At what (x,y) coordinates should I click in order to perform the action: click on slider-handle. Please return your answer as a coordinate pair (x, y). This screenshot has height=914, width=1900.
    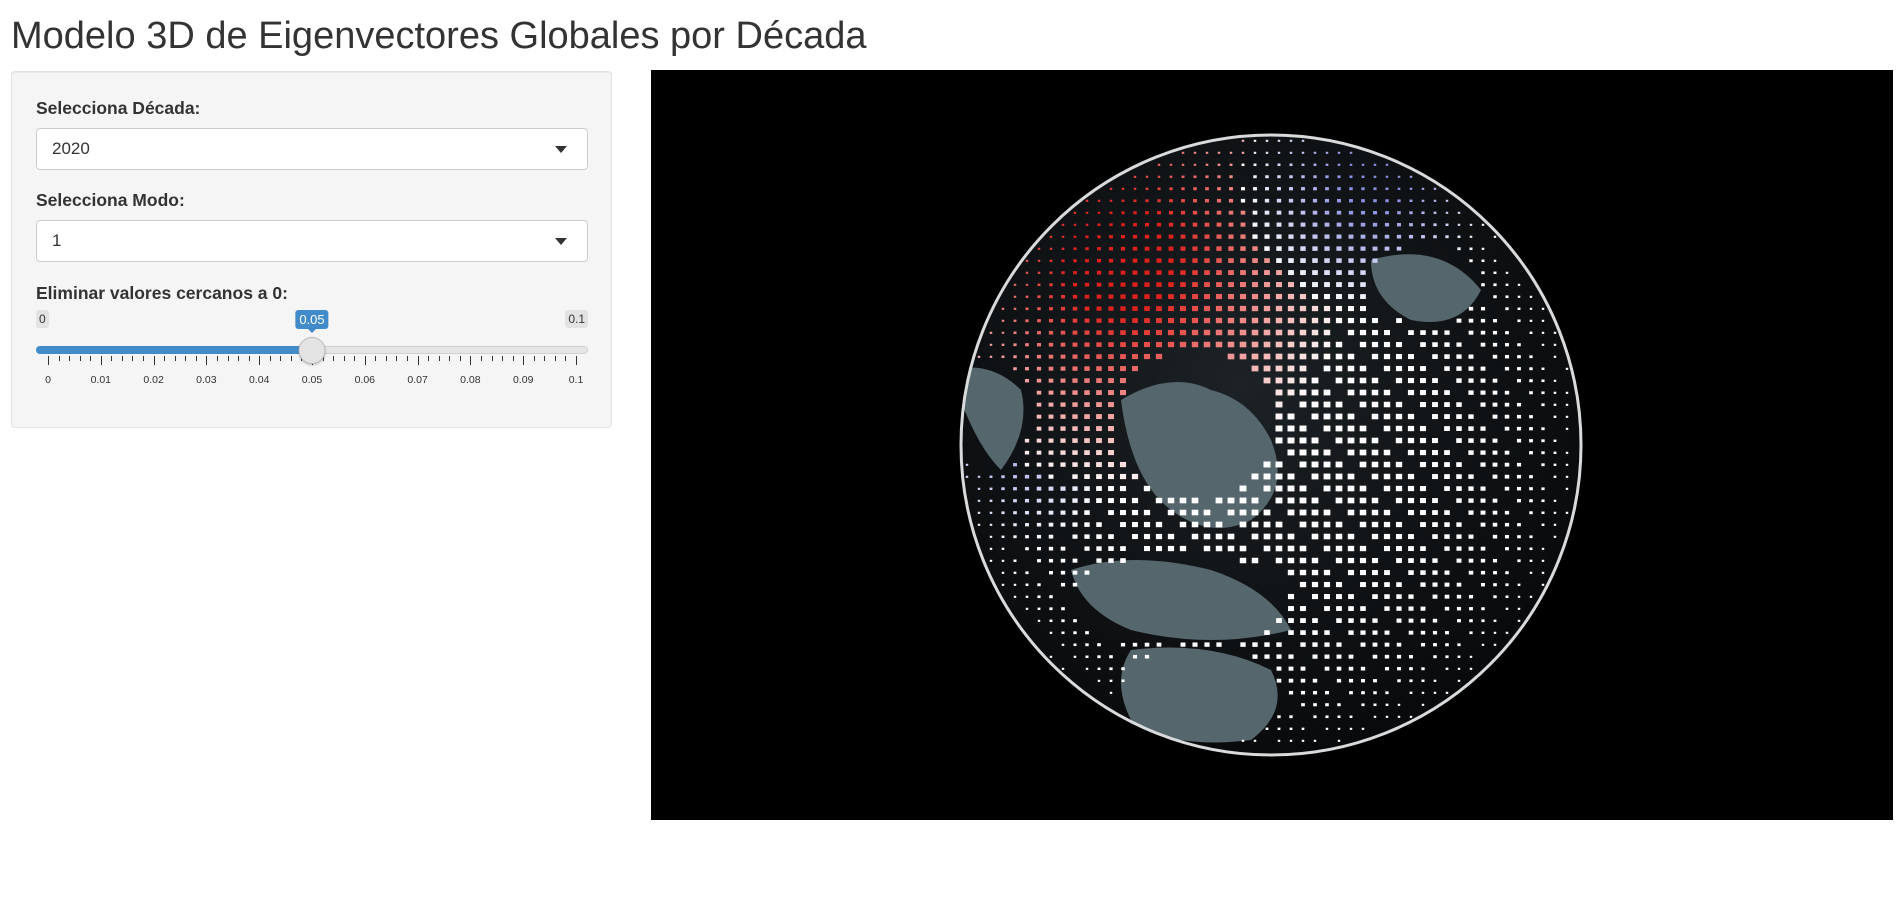
    Looking at the image, I should click on (312, 350).